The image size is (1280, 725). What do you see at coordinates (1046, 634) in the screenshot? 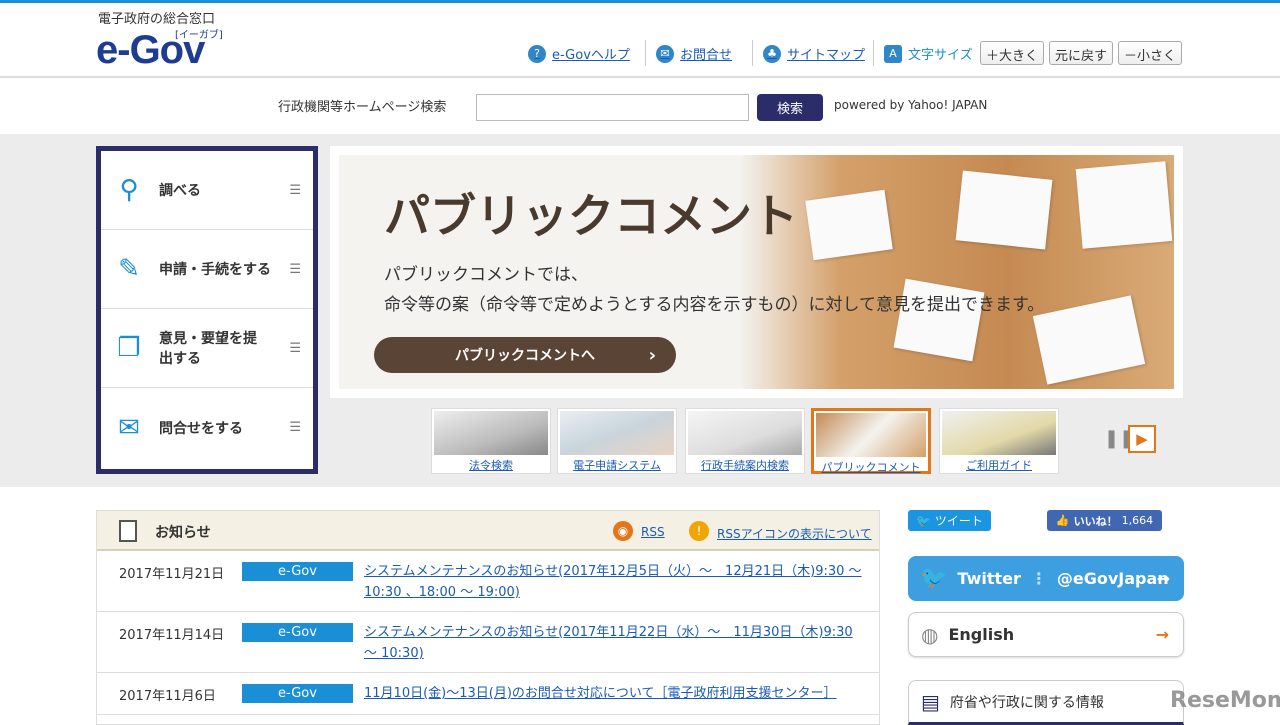
I see `english-button: ◍ English →` at bounding box center [1046, 634].